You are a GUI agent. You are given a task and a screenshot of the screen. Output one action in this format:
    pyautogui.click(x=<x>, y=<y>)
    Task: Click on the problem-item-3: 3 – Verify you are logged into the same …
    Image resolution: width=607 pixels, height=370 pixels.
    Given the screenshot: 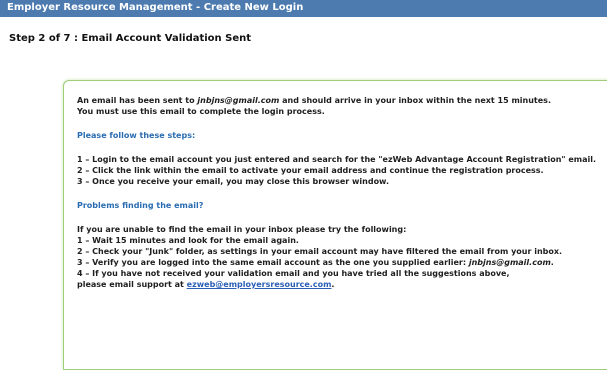 What is the action you would take?
    pyautogui.click(x=315, y=262)
    